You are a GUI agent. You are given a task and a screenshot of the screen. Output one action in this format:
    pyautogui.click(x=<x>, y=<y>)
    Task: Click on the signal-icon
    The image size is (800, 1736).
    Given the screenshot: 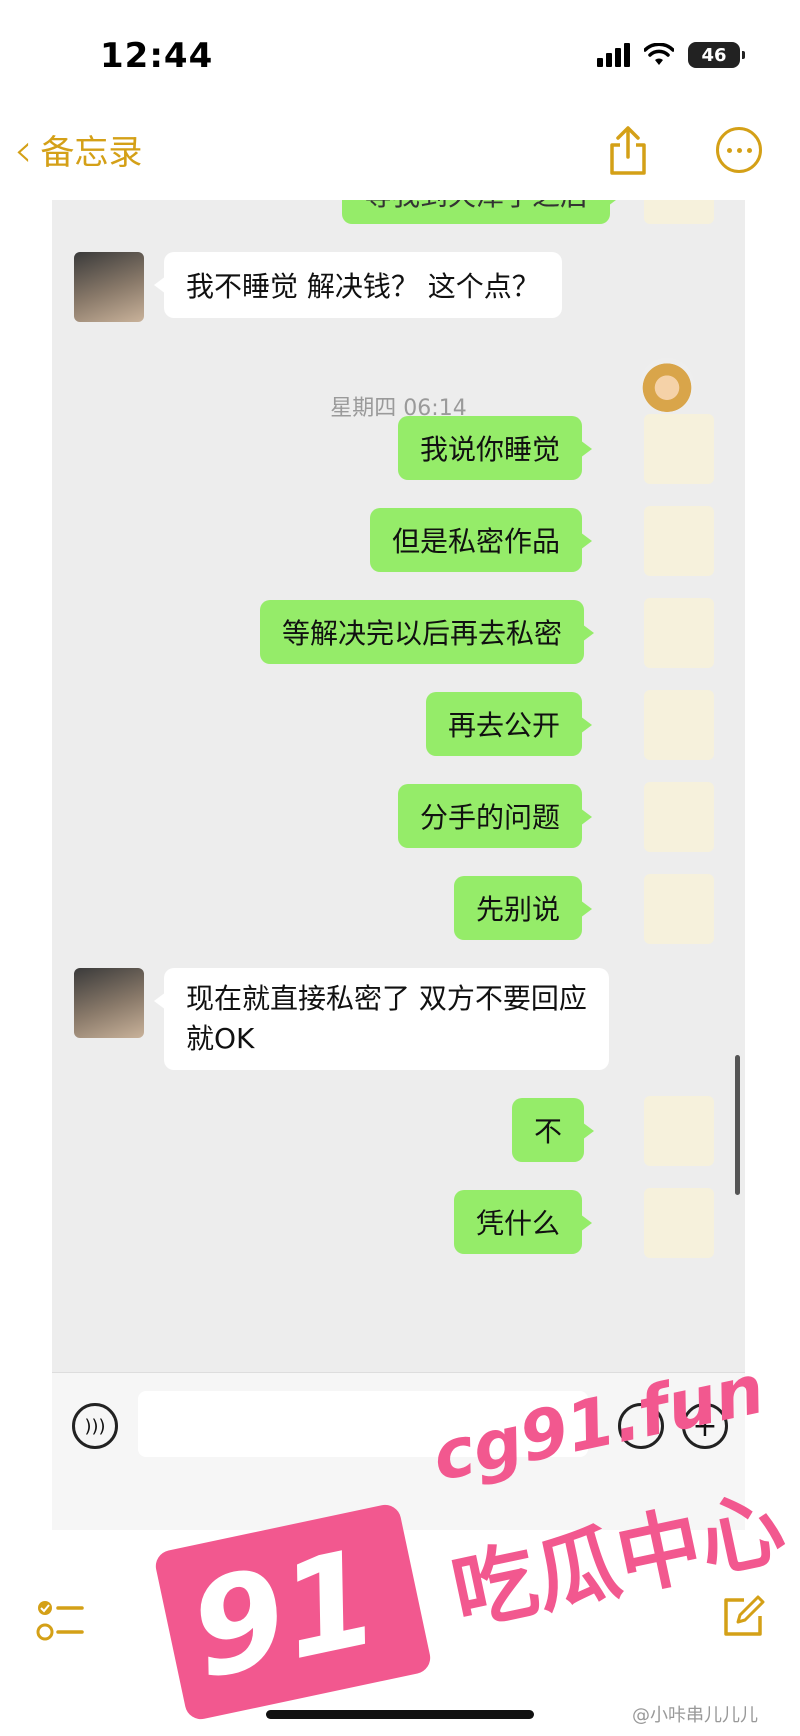 What is the action you would take?
    pyautogui.click(x=613, y=55)
    